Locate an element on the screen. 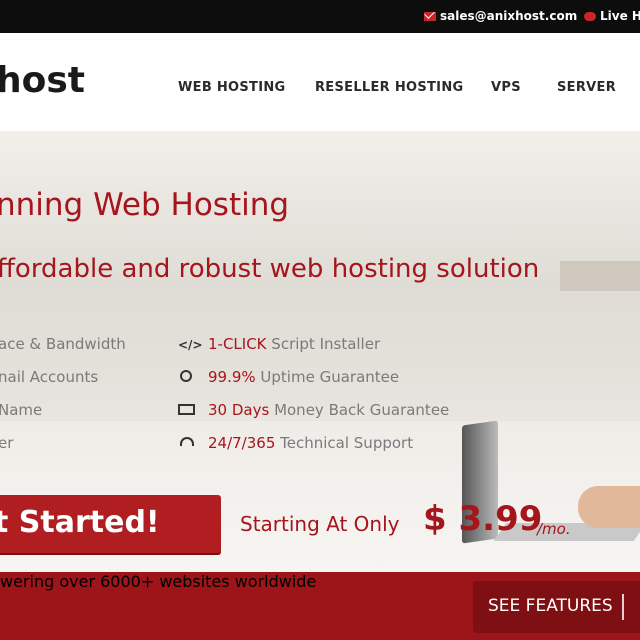 Image resolution: width=640 pixels, height=640 pixels. nav-server: SERVER is located at coordinates (586, 87).